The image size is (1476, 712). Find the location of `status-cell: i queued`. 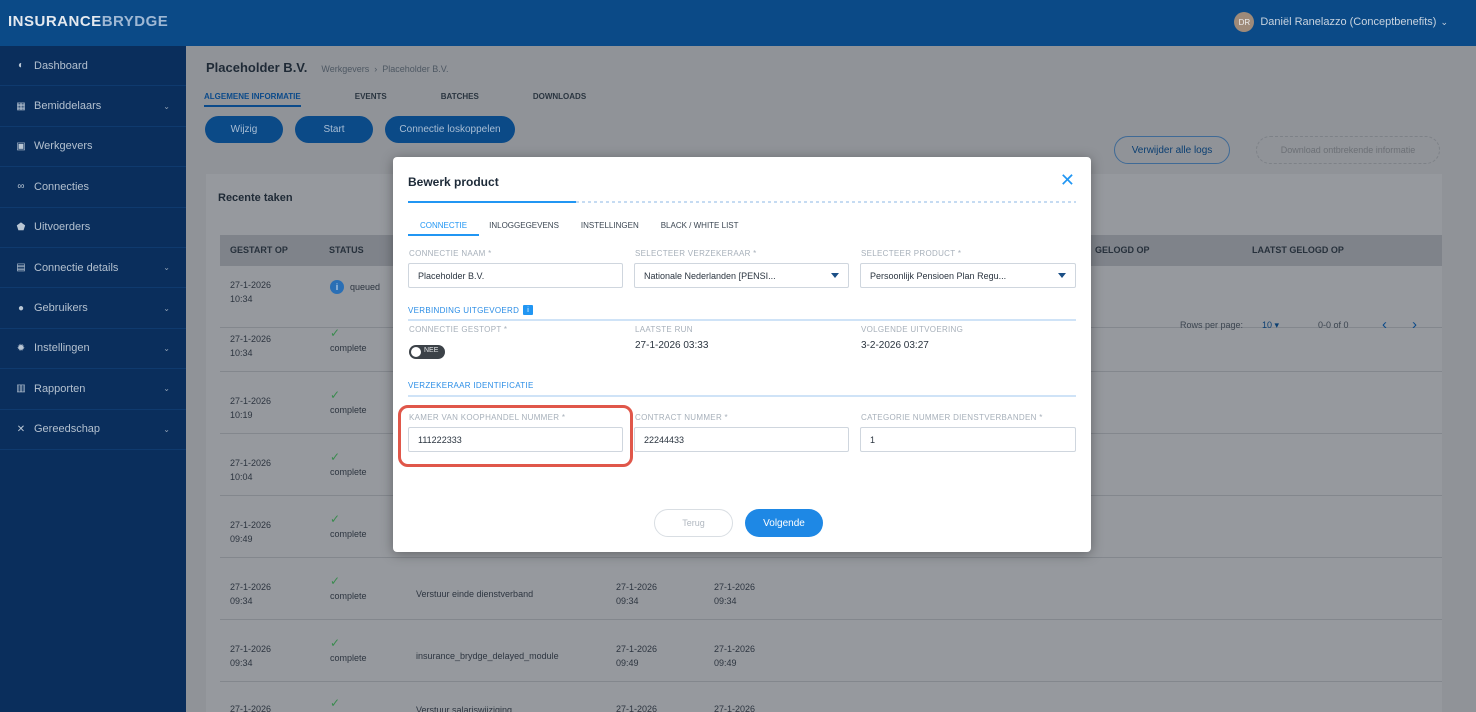

status-cell: i queued is located at coordinates (355, 287).